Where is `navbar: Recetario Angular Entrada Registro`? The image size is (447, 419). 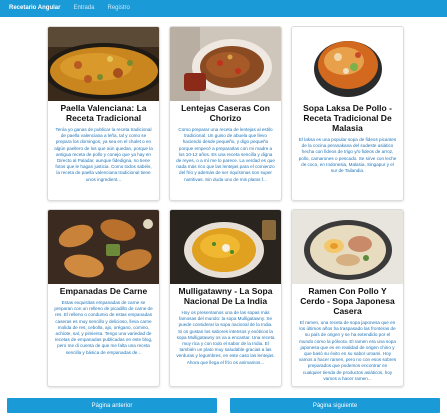 navbar: Recetario Angular Entrada Registro is located at coordinates (223, 8).